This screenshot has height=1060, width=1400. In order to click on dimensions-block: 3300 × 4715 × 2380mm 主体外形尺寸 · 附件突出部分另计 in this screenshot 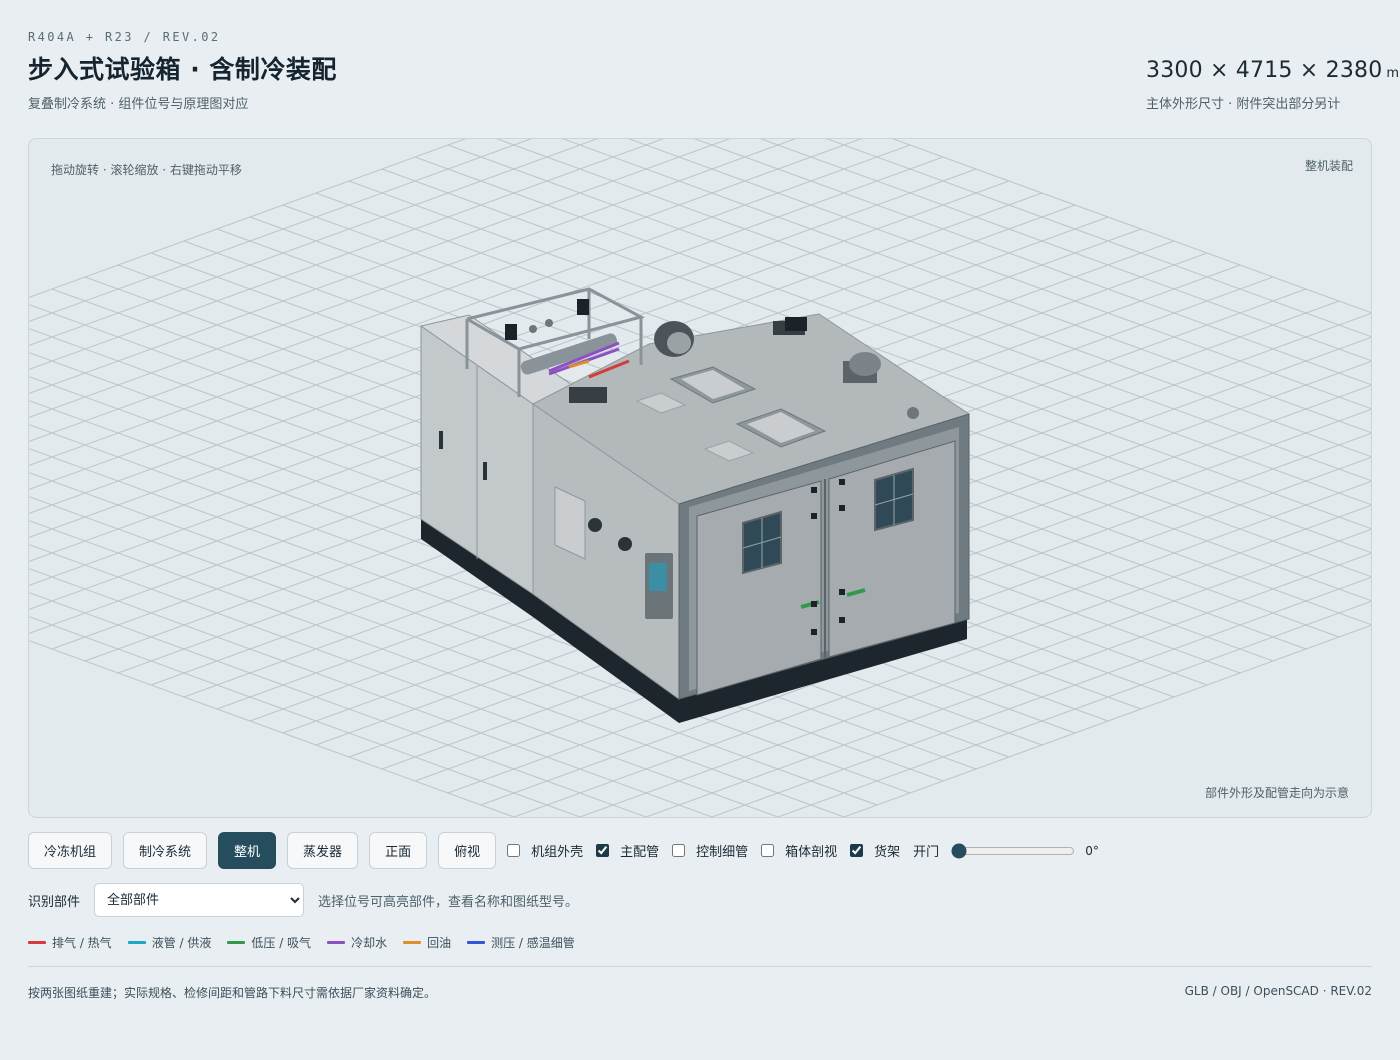, I will do `click(1273, 85)`.